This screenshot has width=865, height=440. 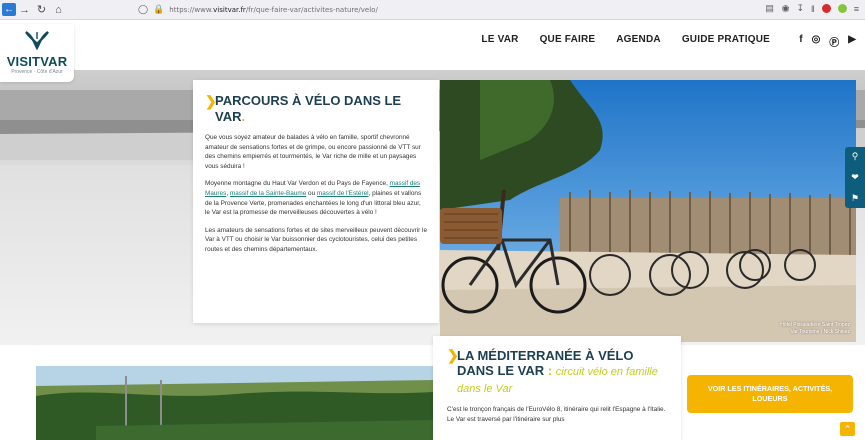 What do you see at coordinates (800, 41) in the screenshot?
I see `facebook-icon: f` at bounding box center [800, 41].